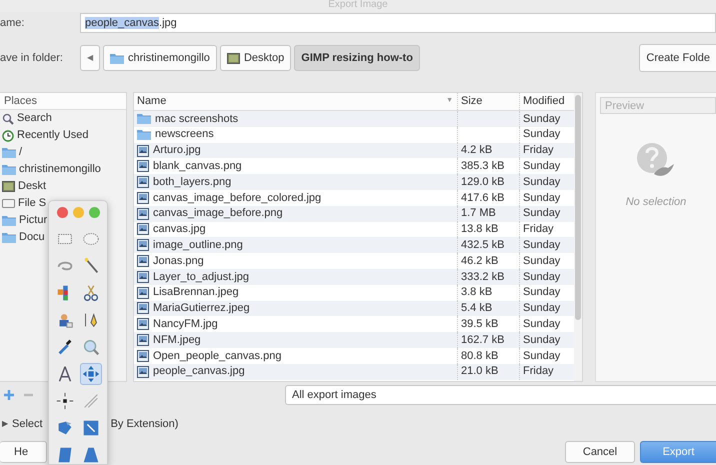 The width and height of the screenshot is (716, 465). I want to click on file-size: 1.7 MB, so click(478, 214).